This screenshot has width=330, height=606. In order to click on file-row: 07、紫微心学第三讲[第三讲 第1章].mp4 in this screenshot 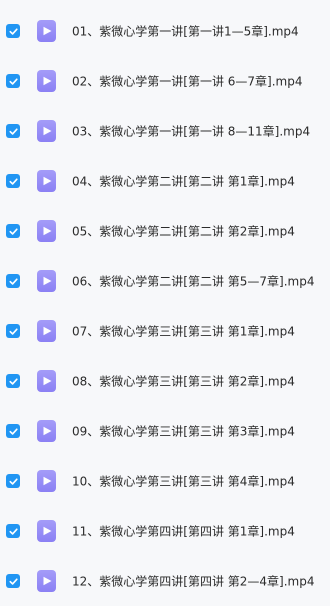, I will do `click(165, 331)`.